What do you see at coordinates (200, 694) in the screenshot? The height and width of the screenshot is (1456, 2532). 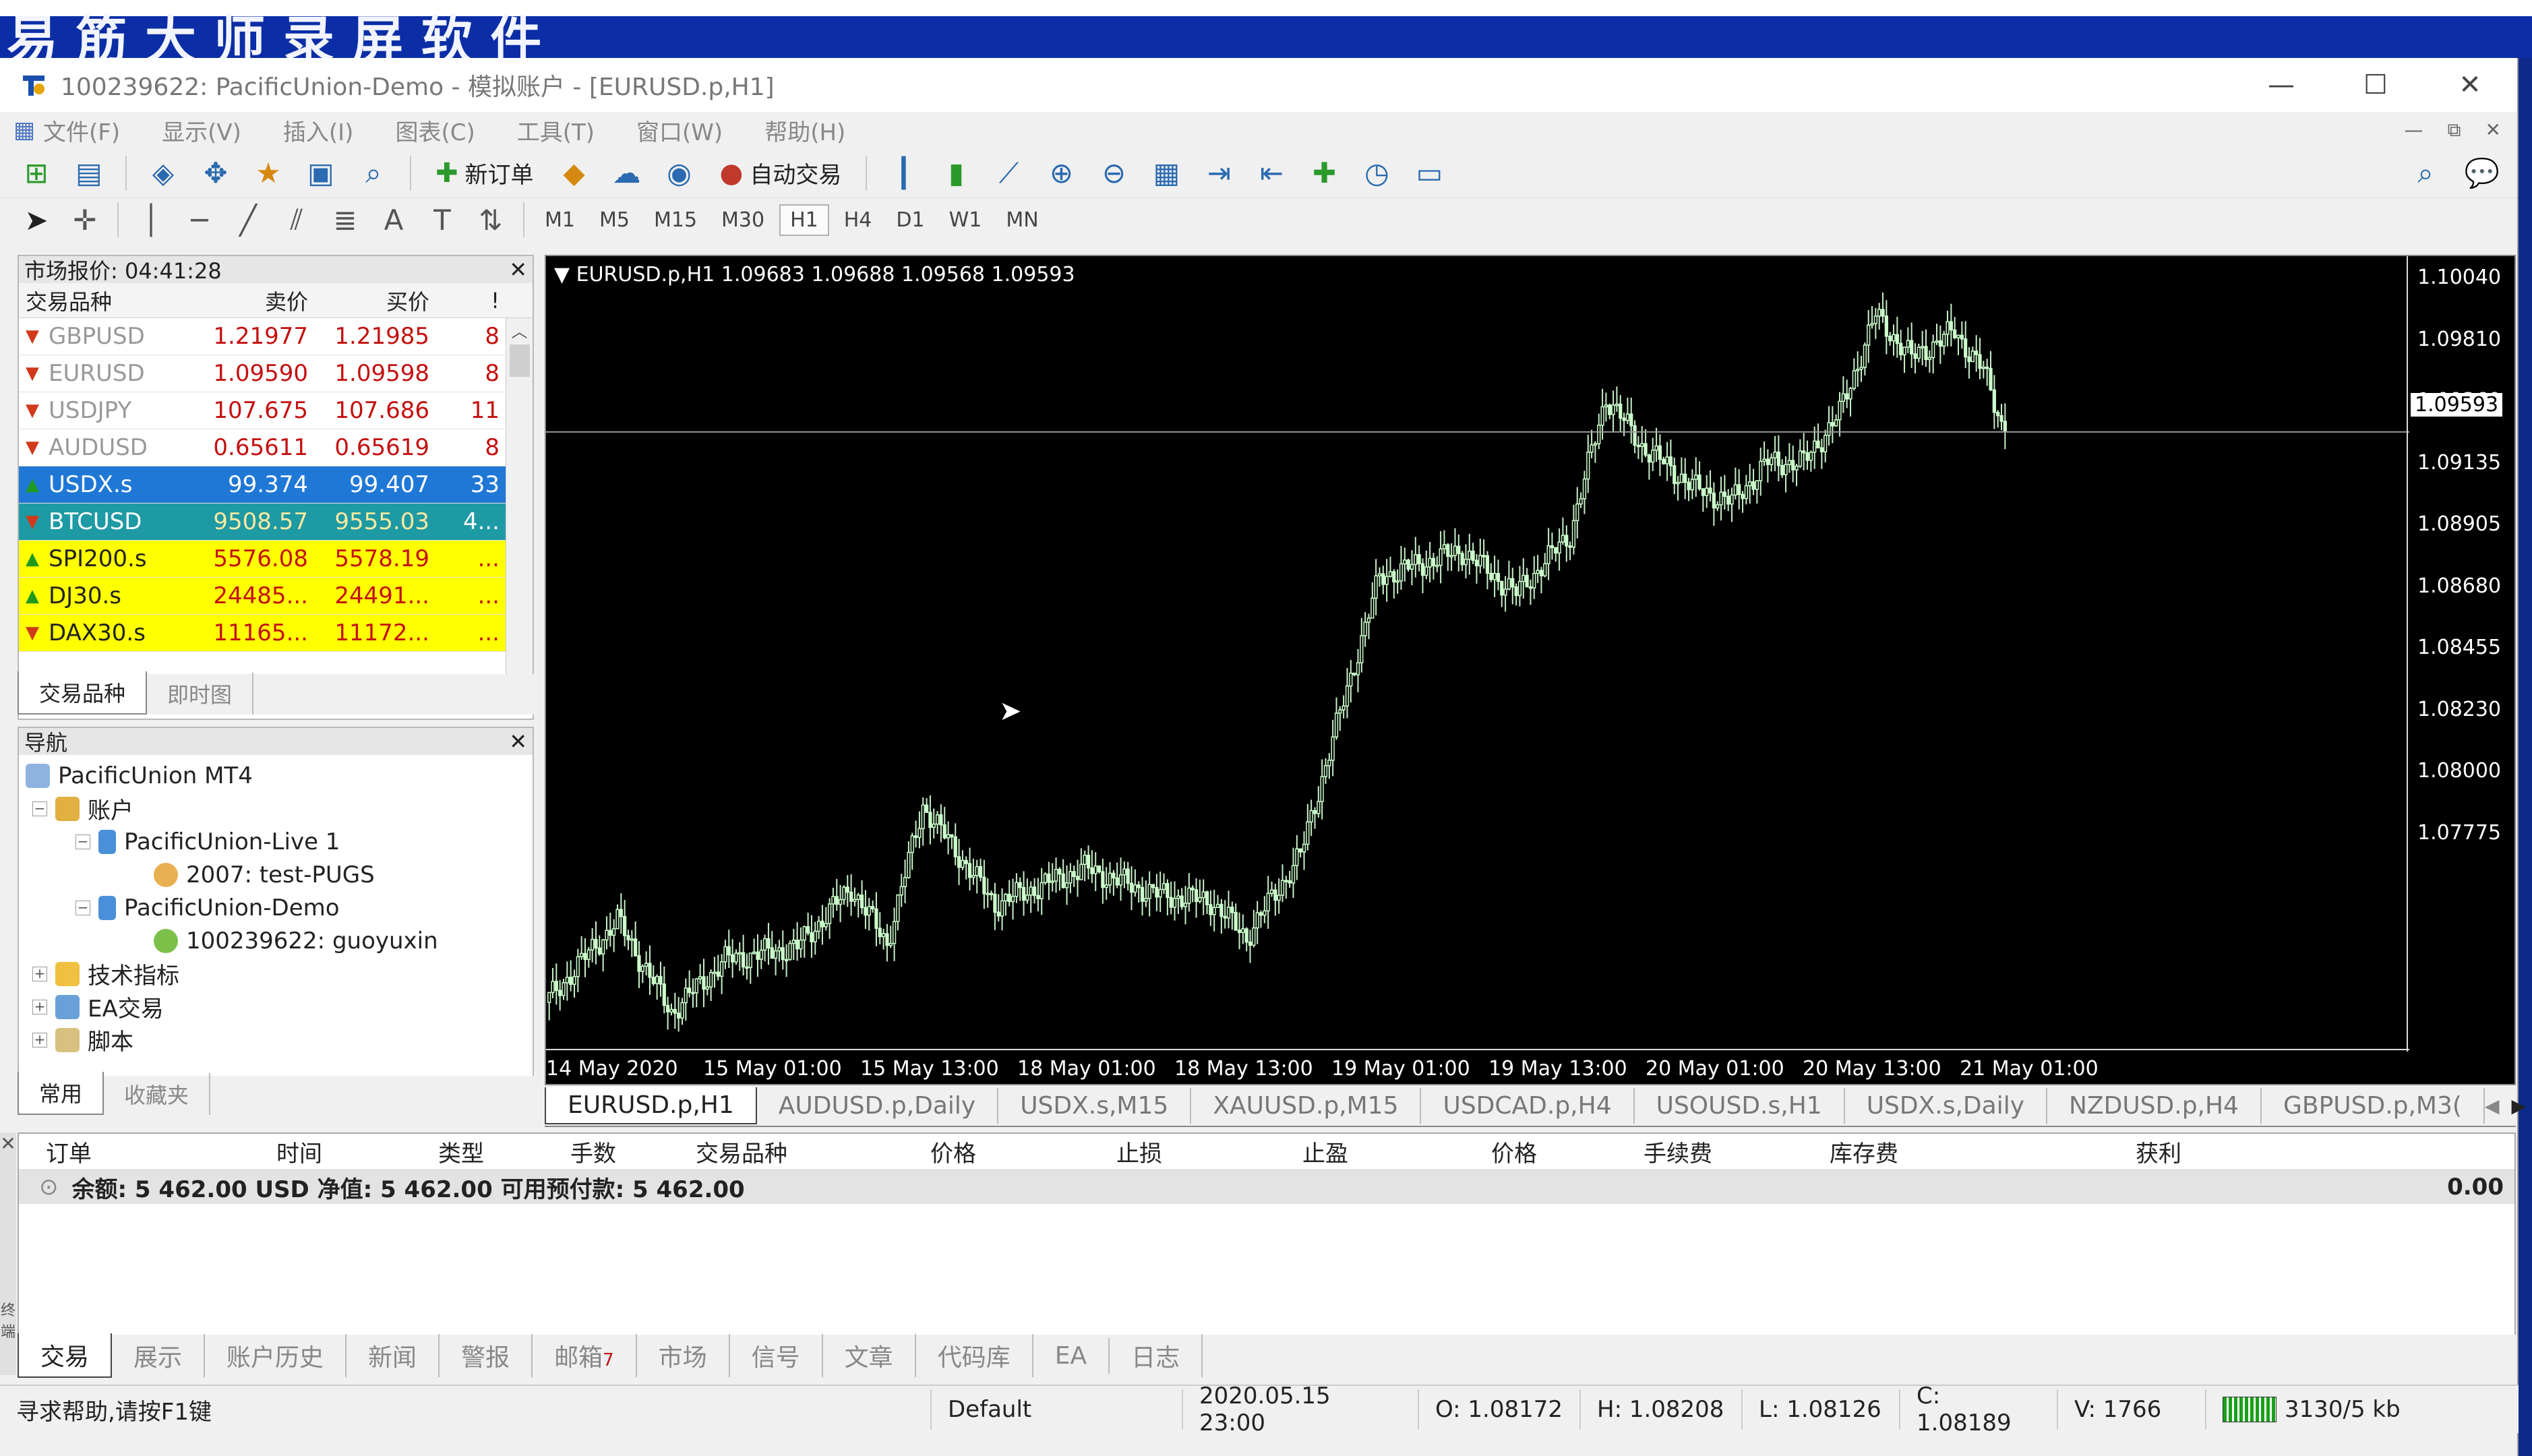 I see `tab-tick-chart: 即时图` at bounding box center [200, 694].